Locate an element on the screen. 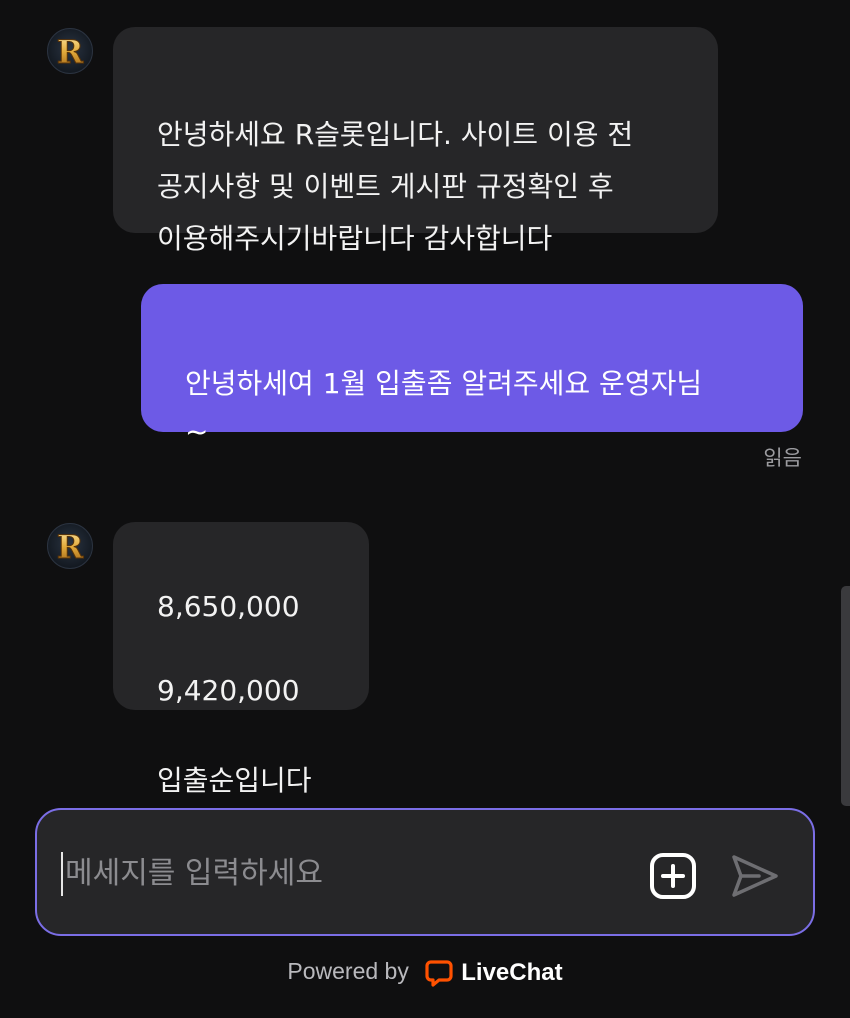 This screenshot has width=850, height=1018. plus-square-icon is located at coordinates (673, 876).